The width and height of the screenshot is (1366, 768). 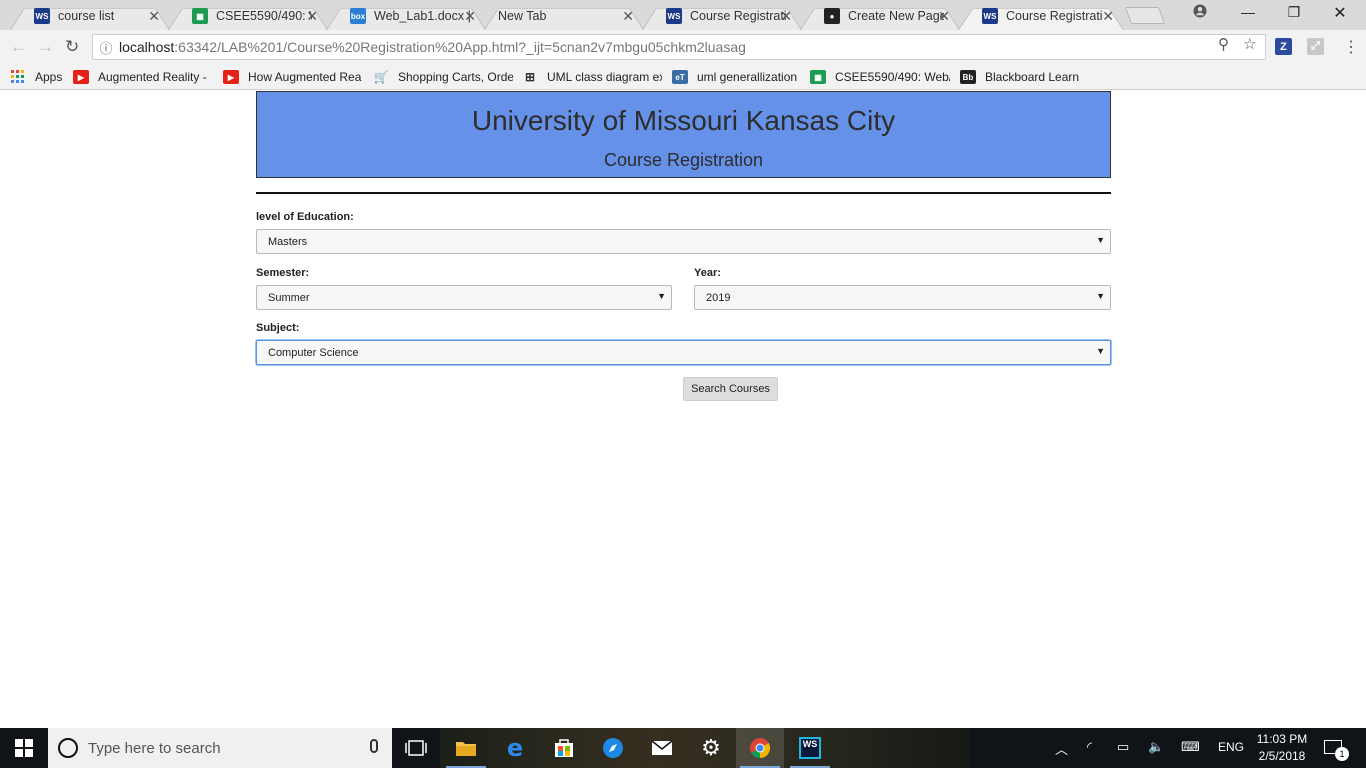 I want to click on webstorm-taskbar-icon: WS, so click(x=810, y=748).